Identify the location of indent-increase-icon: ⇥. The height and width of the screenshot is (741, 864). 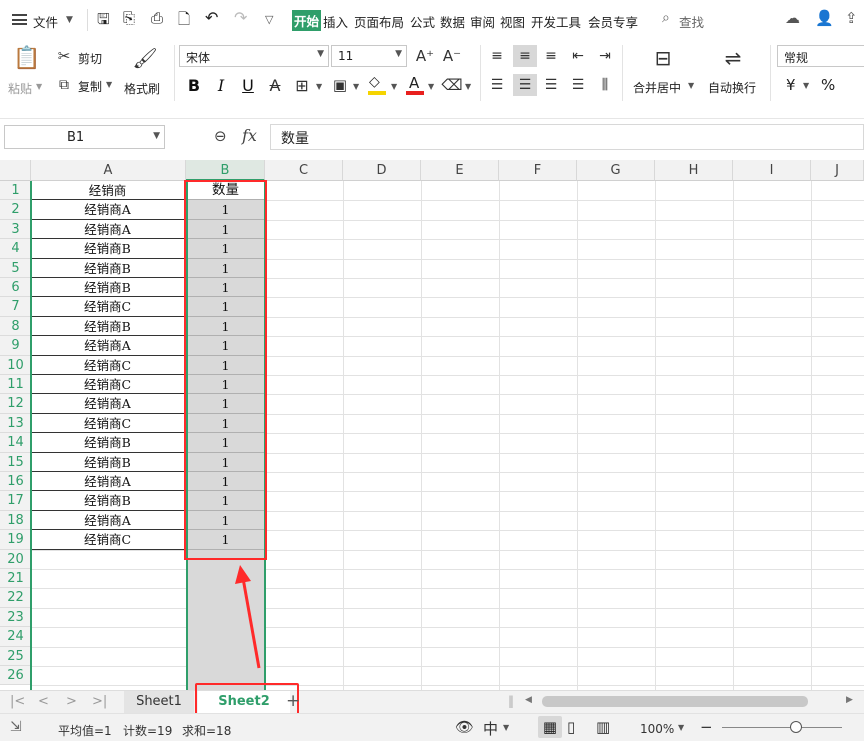
(605, 56).